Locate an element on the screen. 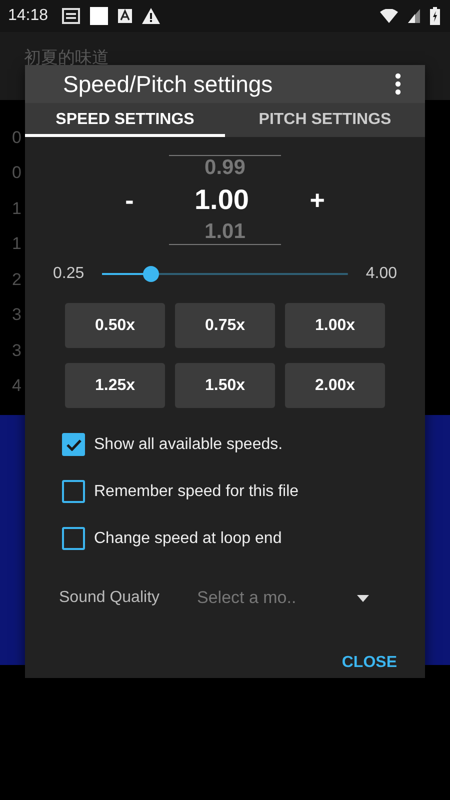  sound-quality-label: Sound Quality is located at coordinates (110, 598).